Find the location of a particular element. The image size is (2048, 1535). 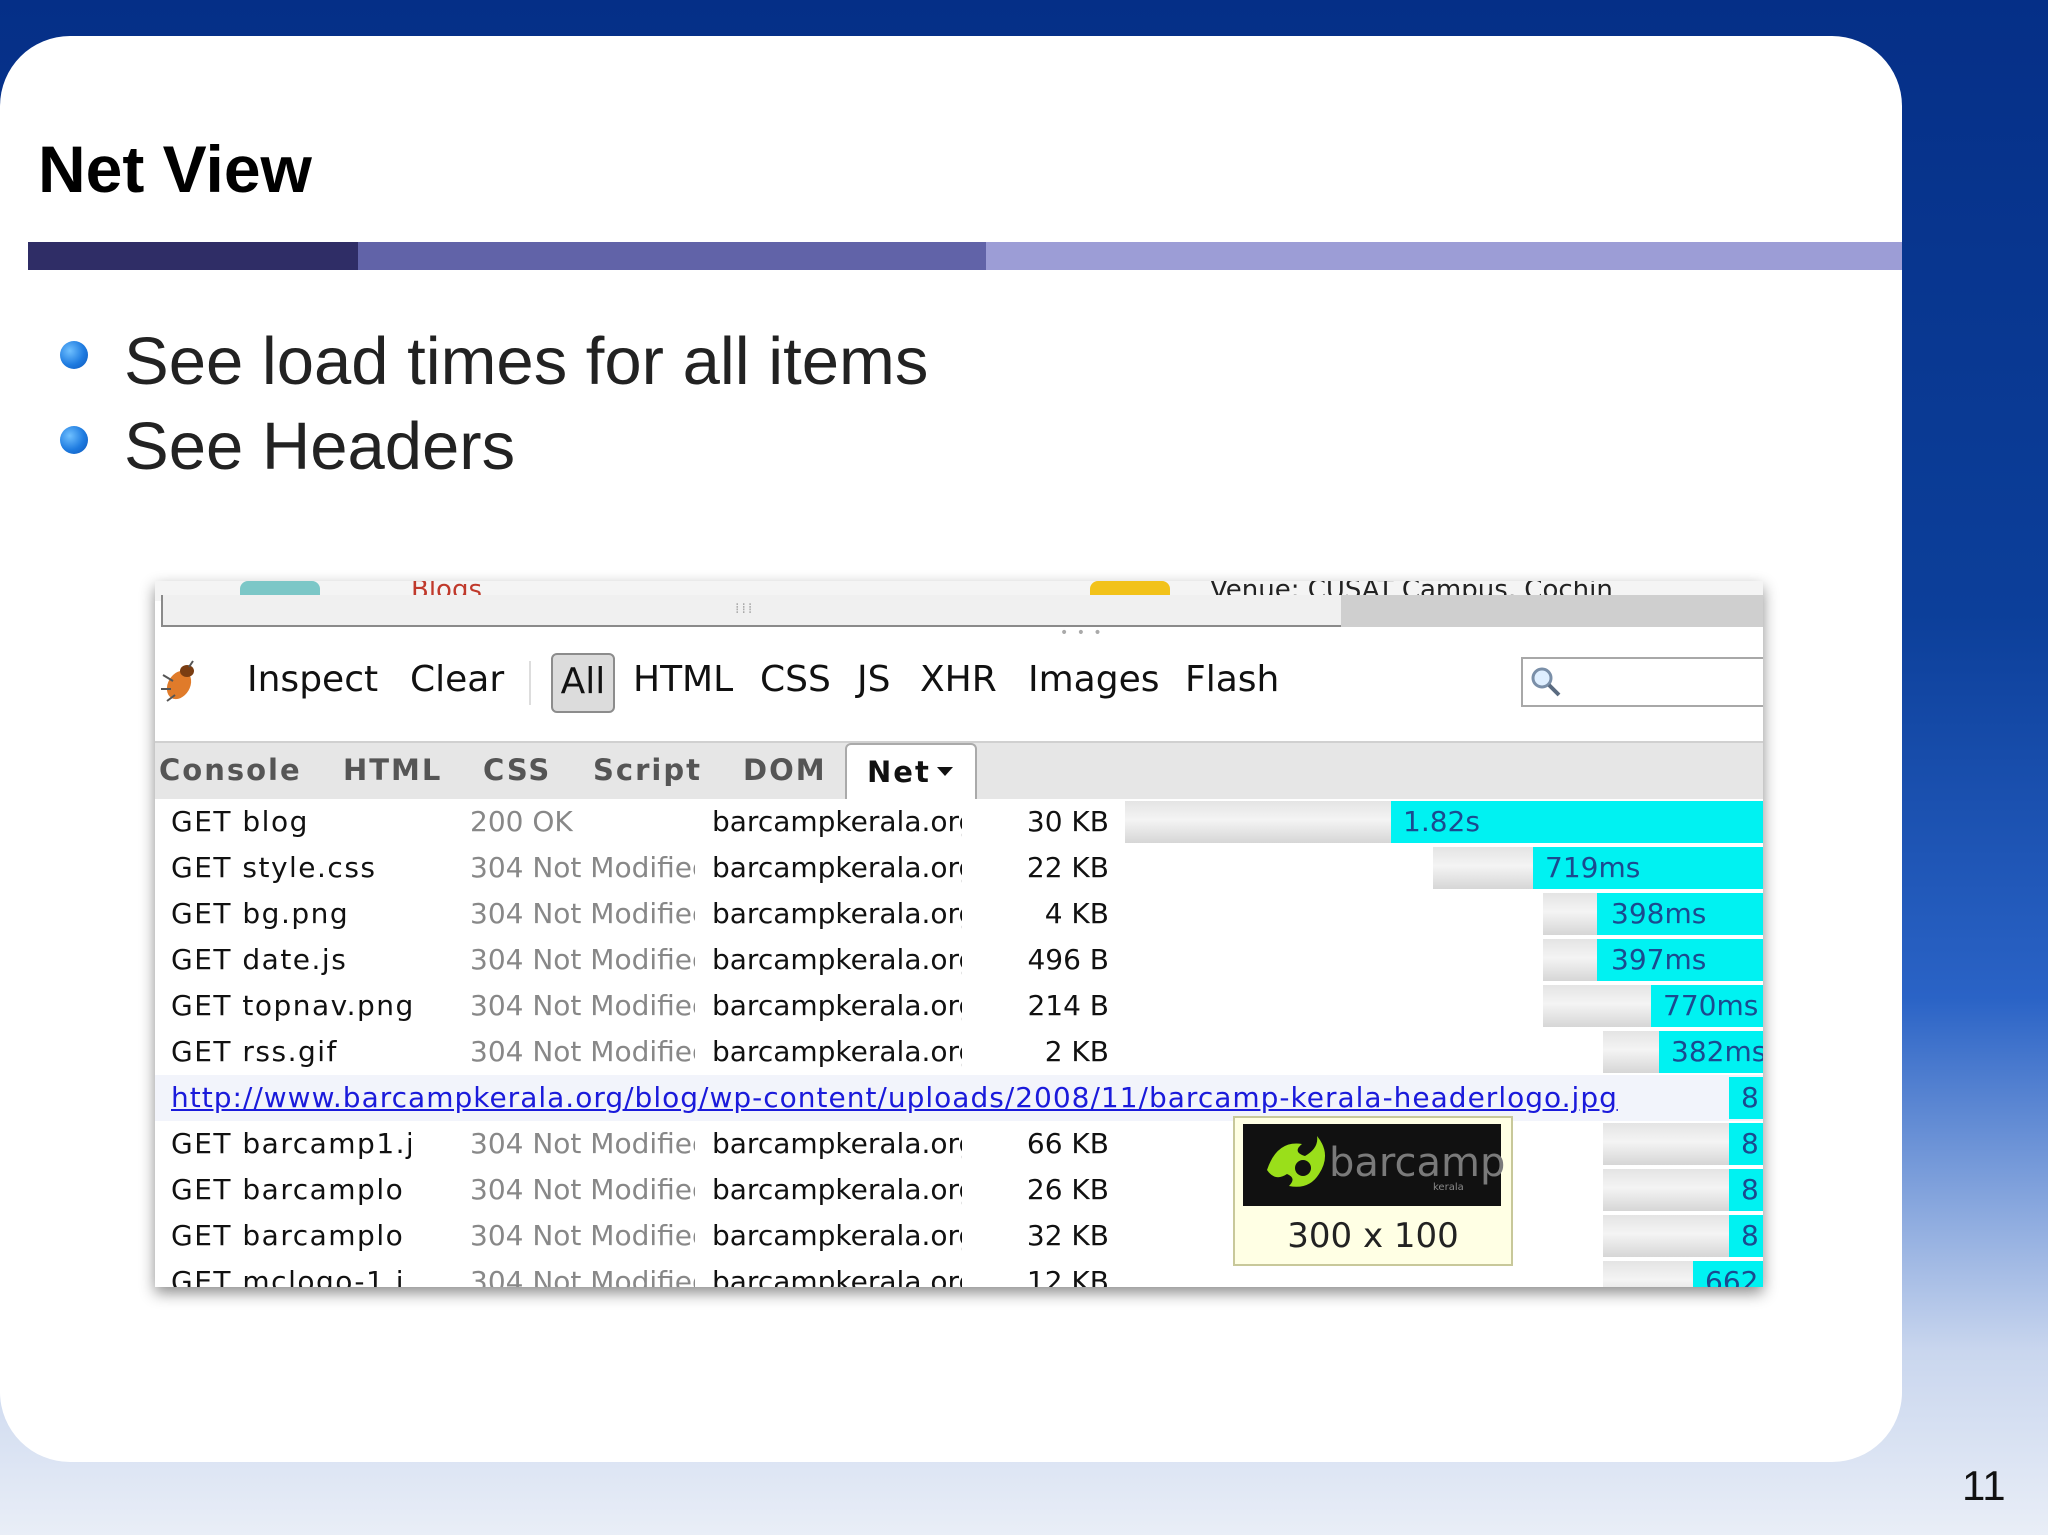

venue-icon is located at coordinates (1130, 588).